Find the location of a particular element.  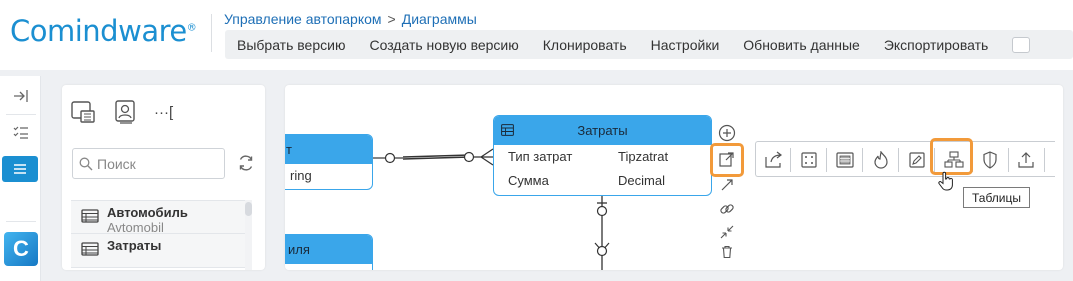

tooltip: Таблицы is located at coordinates (997, 197).